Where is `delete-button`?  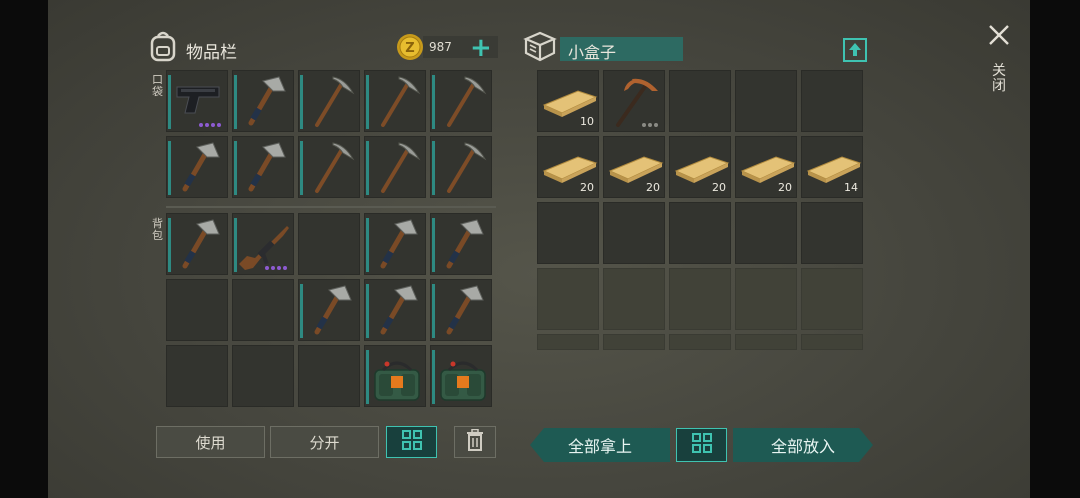 delete-button is located at coordinates (475, 442).